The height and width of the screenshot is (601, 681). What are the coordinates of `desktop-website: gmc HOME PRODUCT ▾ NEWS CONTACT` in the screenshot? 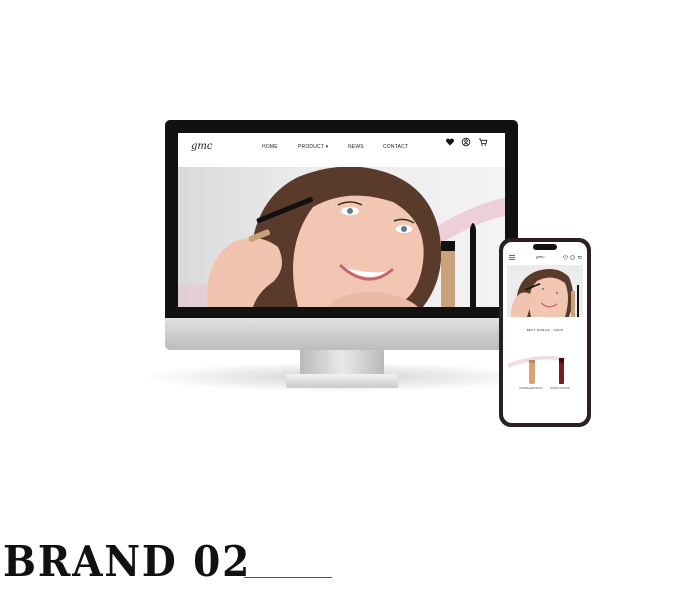 It's located at (341, 220).